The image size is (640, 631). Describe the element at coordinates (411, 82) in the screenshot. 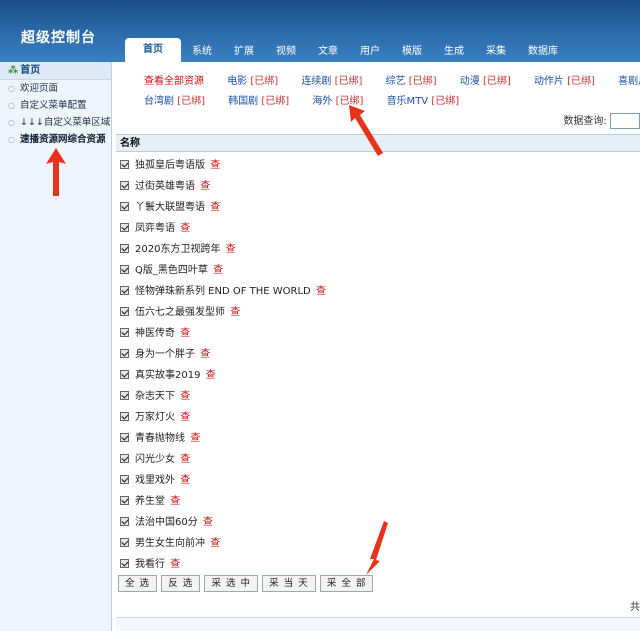

I see `filter-item: 综艺 [已绑]` at that location.